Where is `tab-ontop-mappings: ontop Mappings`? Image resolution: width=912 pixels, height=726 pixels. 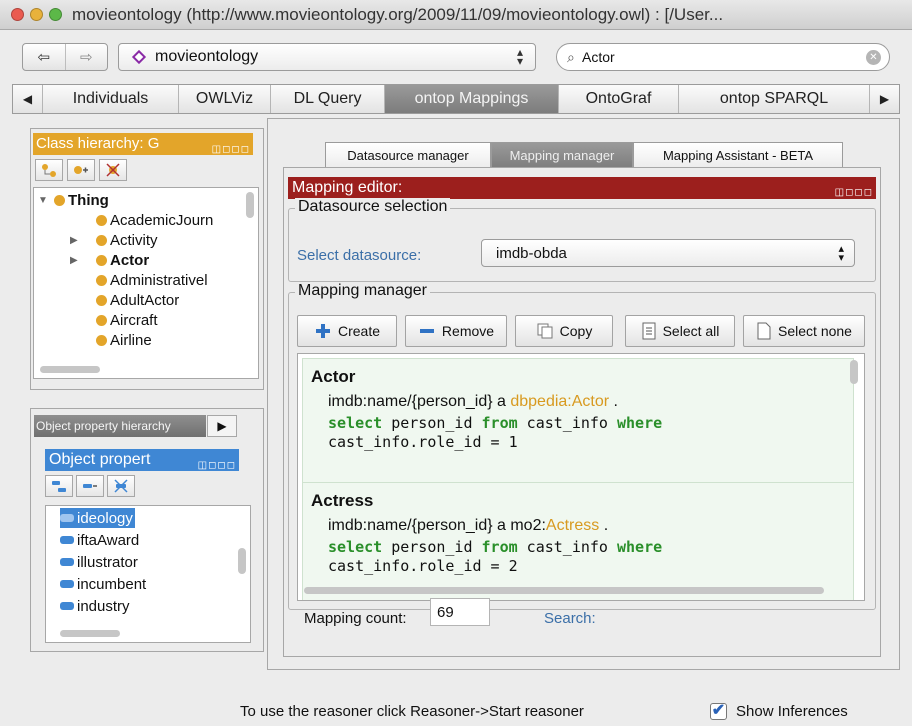
tab-ontop-mappings: ontop Mappings is located at coordinates (472, 99).